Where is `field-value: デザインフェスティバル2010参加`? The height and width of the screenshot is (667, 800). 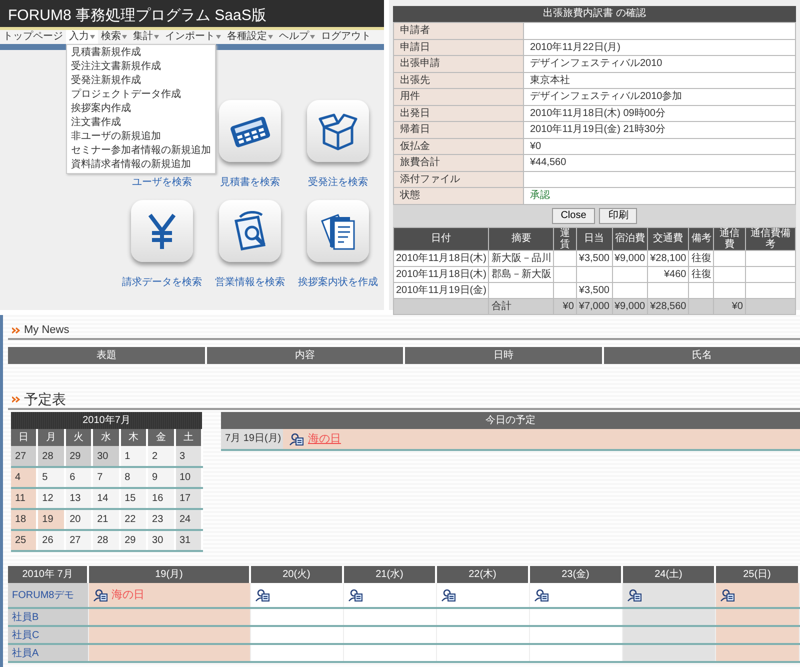 field-value: デザインフェスティバル2010参加 is located at coordinates (660, 96).